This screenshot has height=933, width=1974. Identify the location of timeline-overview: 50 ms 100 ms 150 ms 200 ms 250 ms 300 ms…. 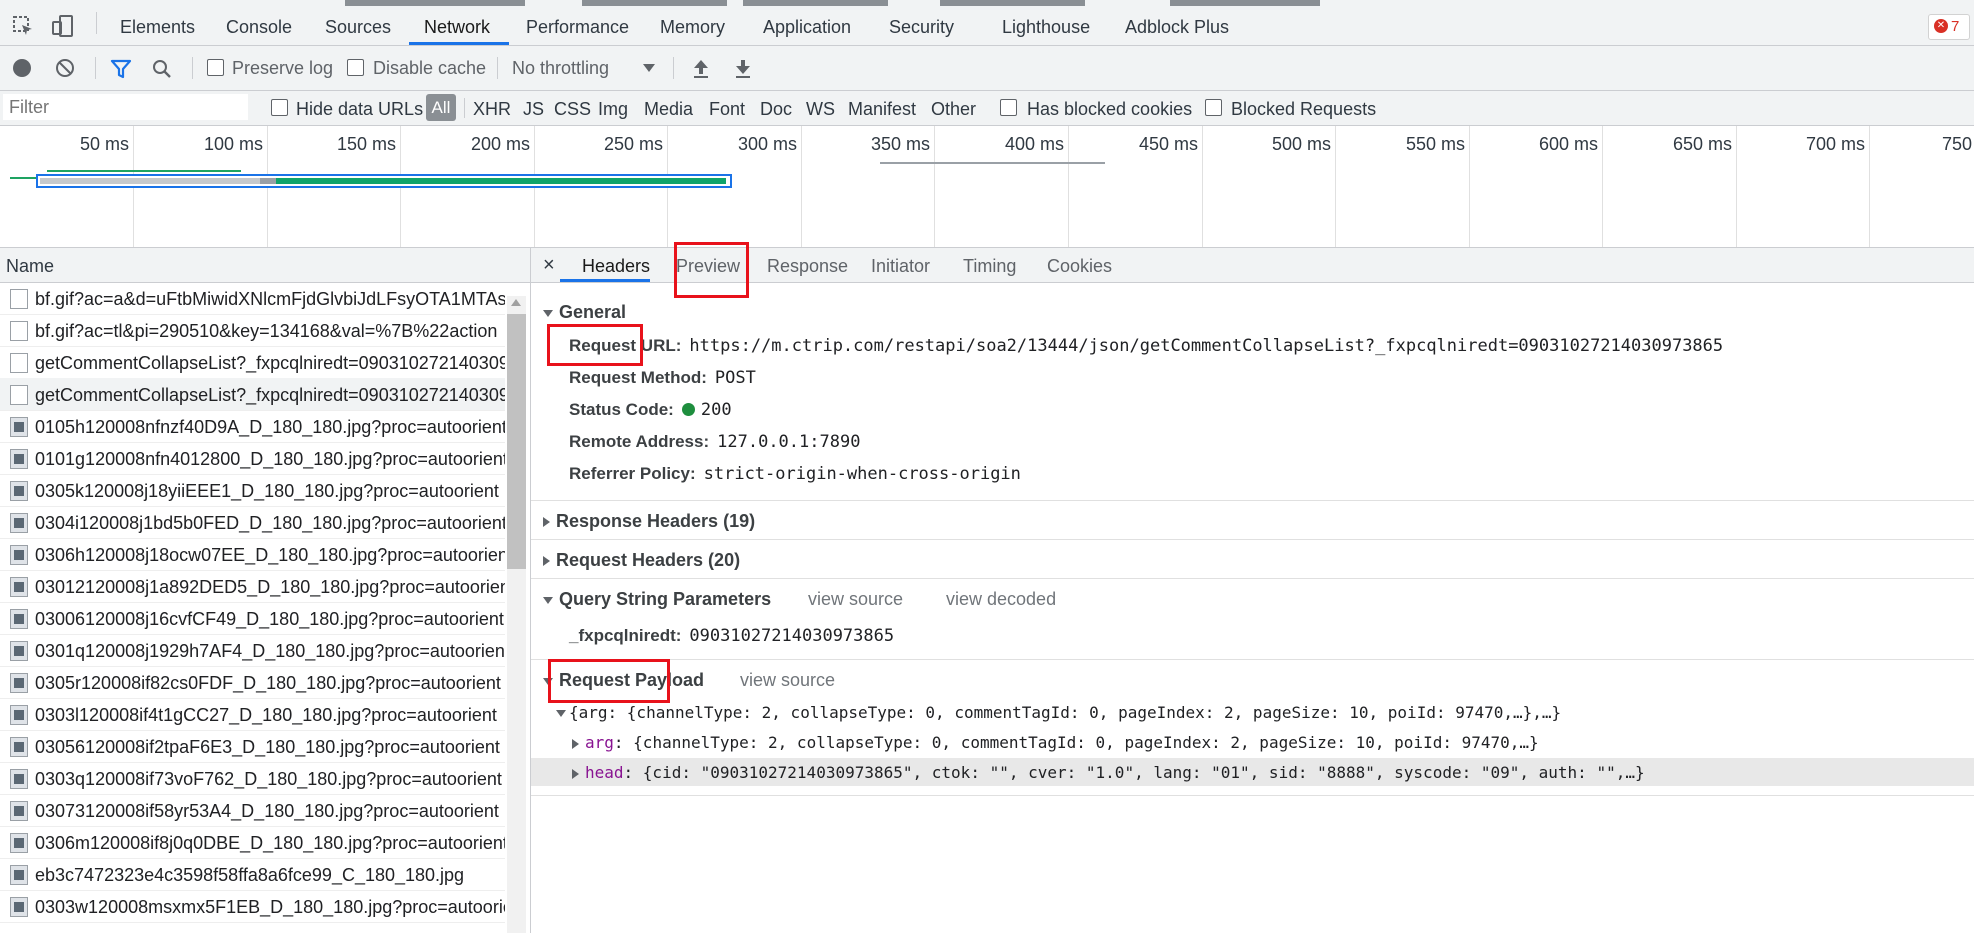
(987, 187).